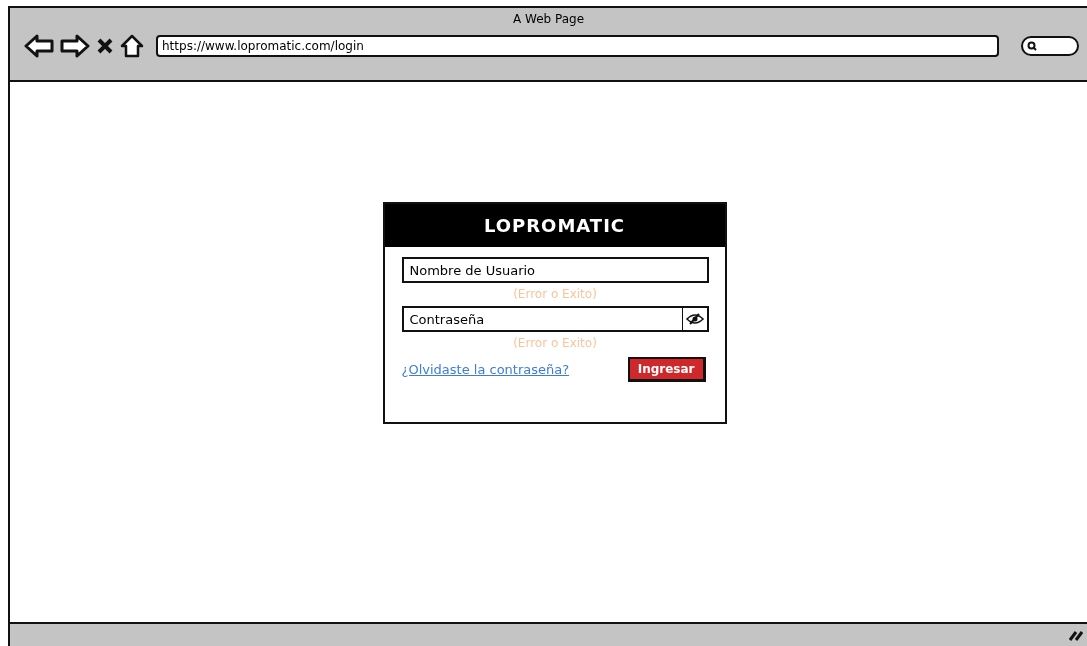 This screenshot has width=1087, height=646. I want to click on resize-grip-icon, so click(1076, 635).